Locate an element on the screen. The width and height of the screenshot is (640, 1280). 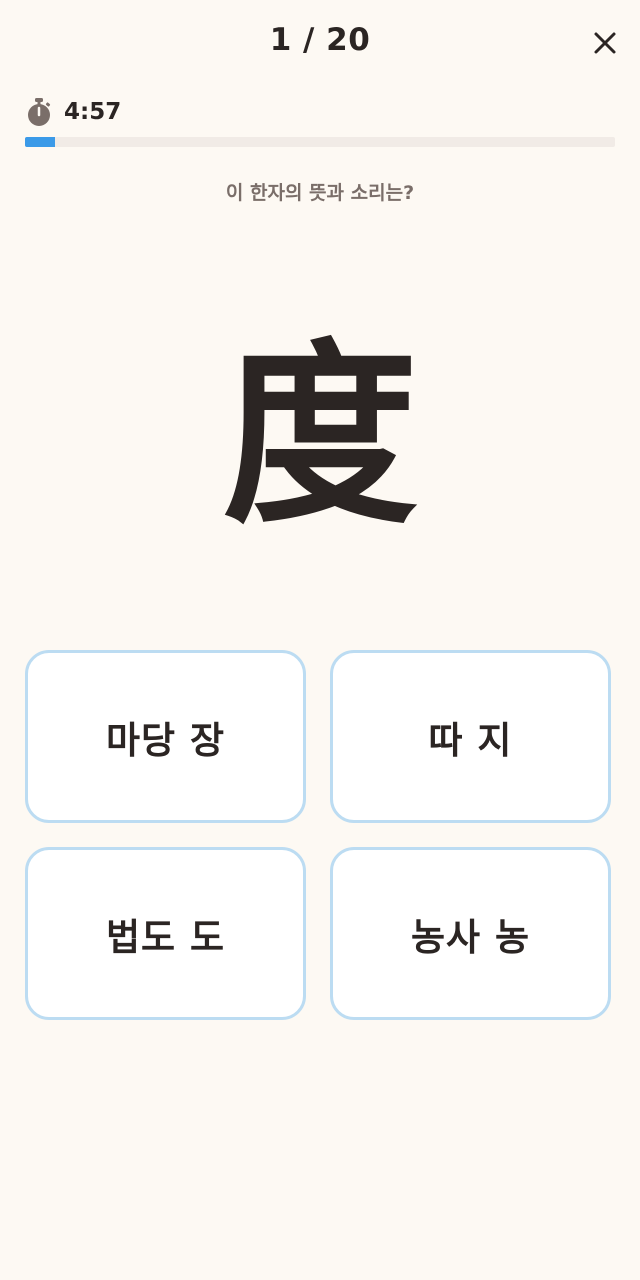
answer-label: 농사 농 is located at coordinates (470, 937).